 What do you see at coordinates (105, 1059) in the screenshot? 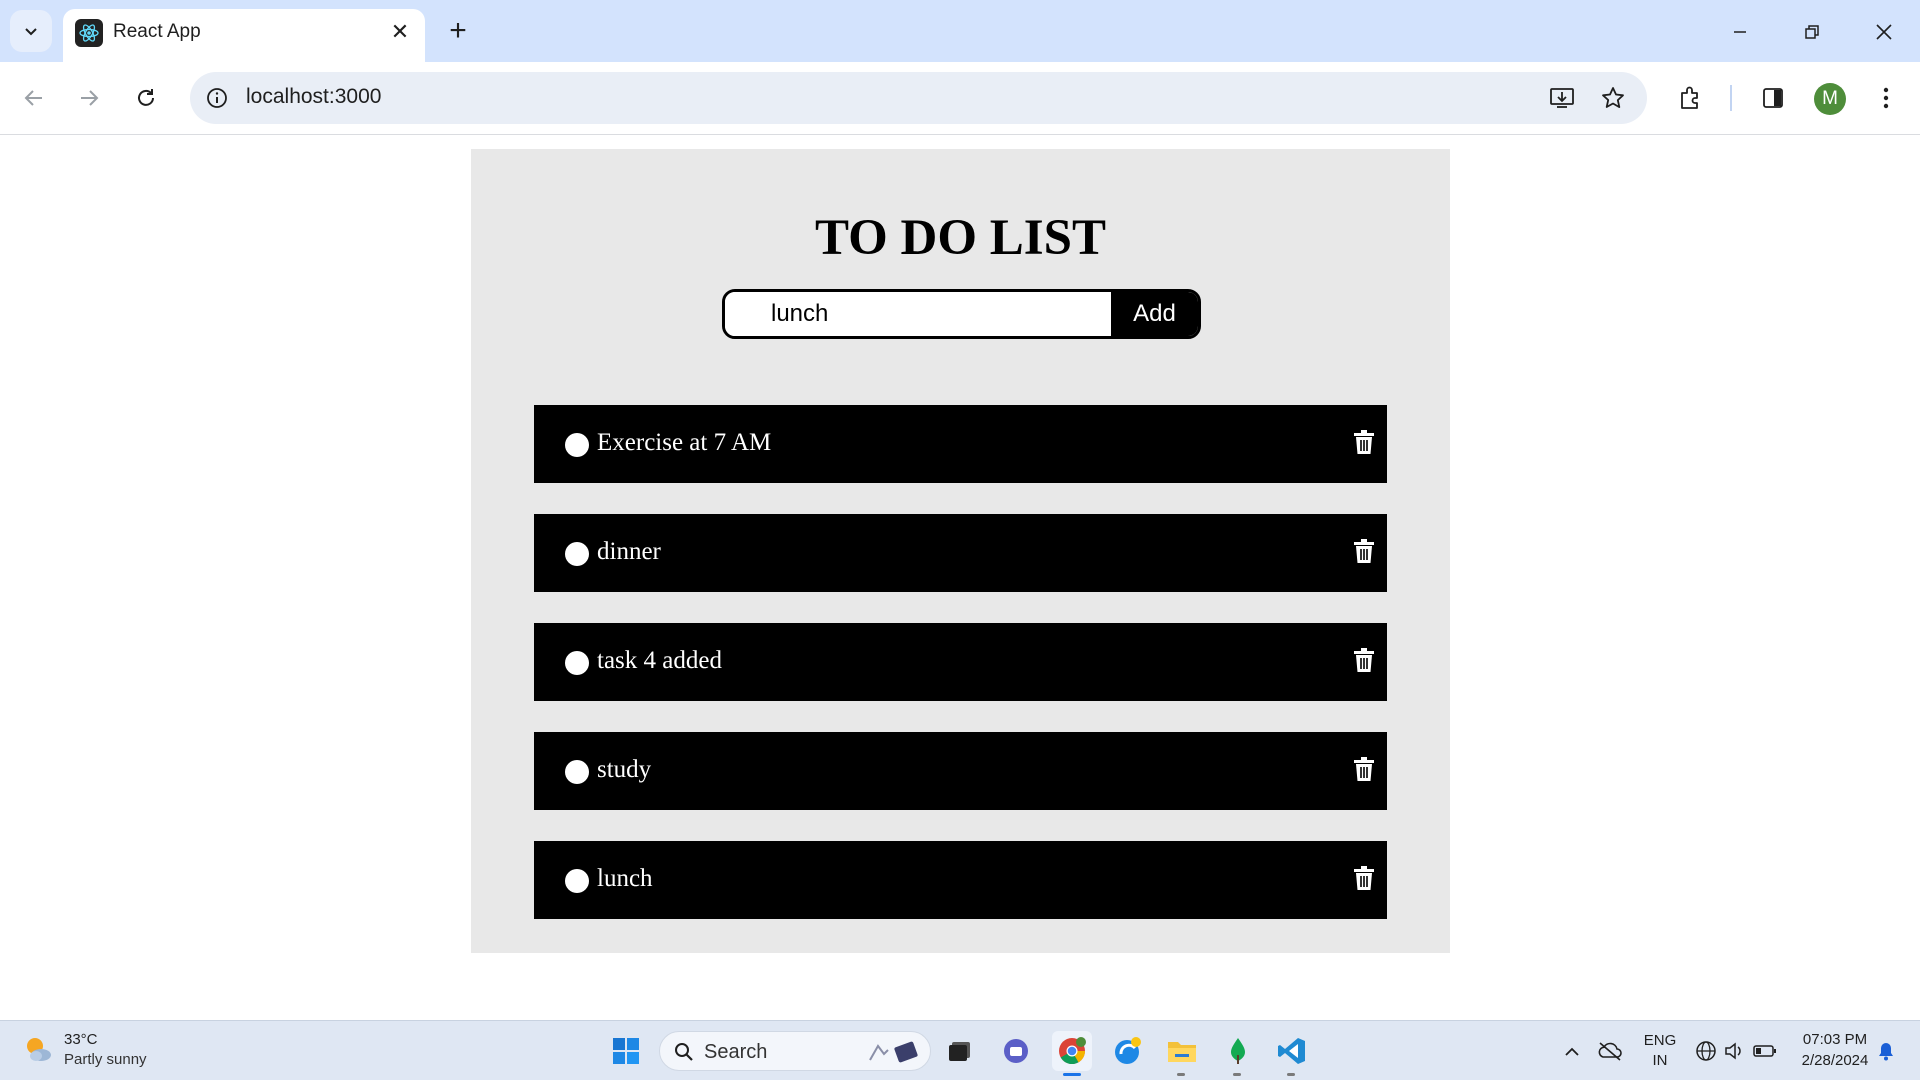
I see `weather-description: Partly sunny` at bounding box center [105, 1059].